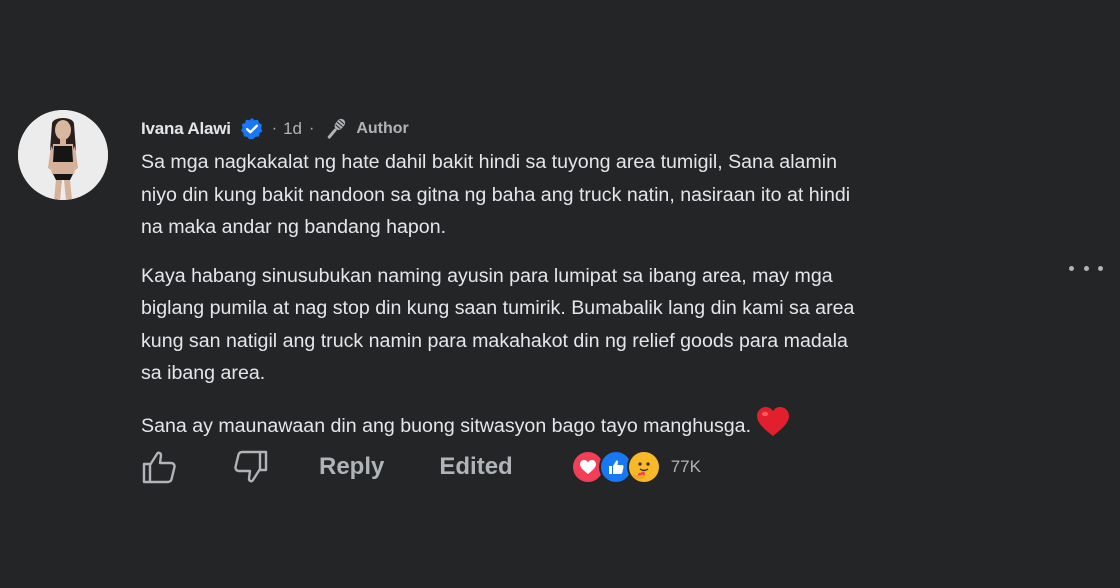 This screenshot has width=1120, height=588. I want to click on thumbs-down-icon, so click(251, 467).